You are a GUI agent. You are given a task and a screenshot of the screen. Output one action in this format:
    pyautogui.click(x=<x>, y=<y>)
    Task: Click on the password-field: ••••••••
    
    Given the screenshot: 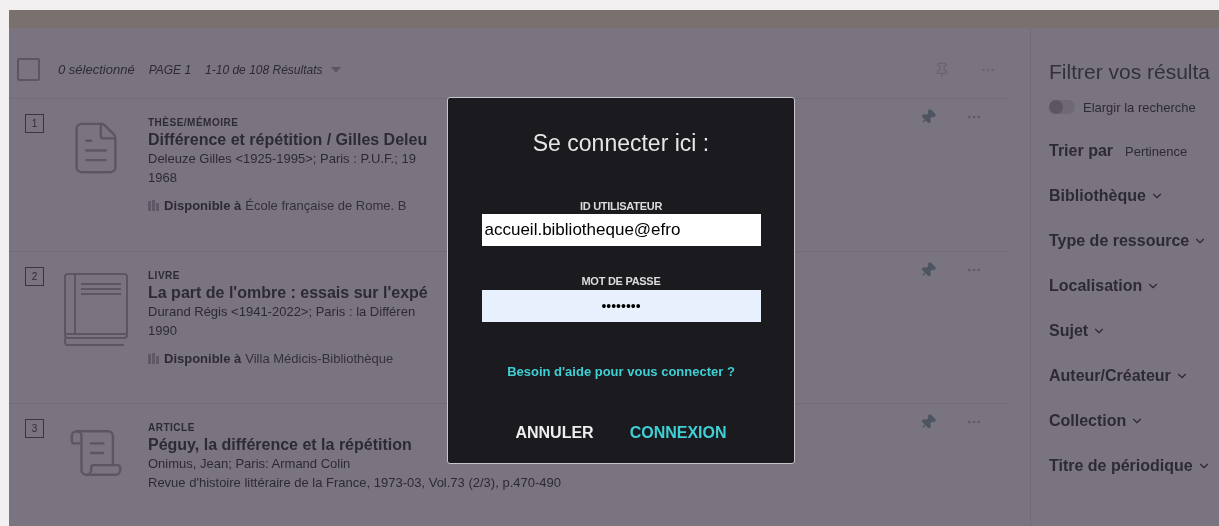 What is the action you would take?
    pyautogui.click(x=621, y=305)
    